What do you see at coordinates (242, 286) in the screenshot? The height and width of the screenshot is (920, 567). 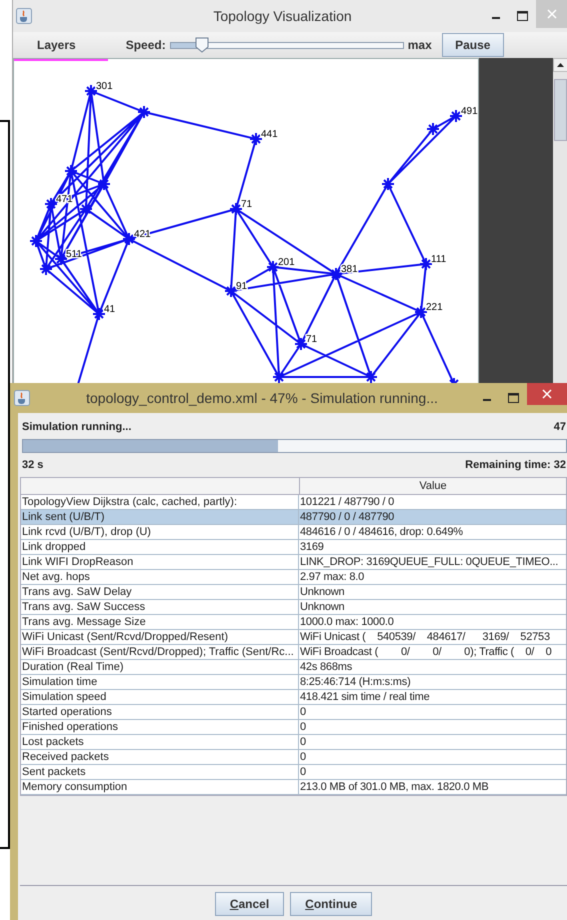 I see `node-label: 91` at bounding box center [242, 286].